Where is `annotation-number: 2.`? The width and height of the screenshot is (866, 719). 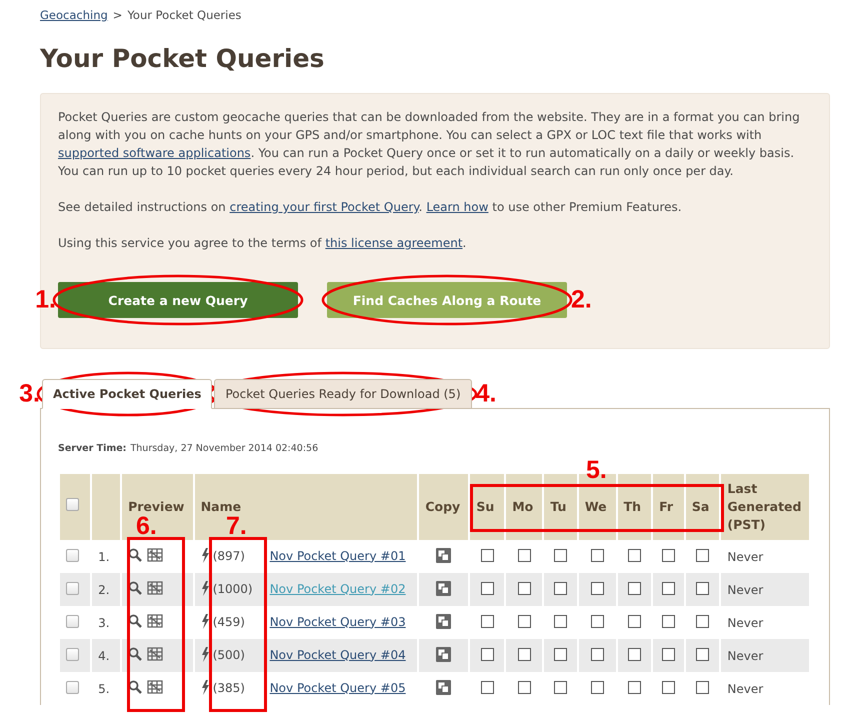 annotation-number: 2. is located at coordinates (581, 300).